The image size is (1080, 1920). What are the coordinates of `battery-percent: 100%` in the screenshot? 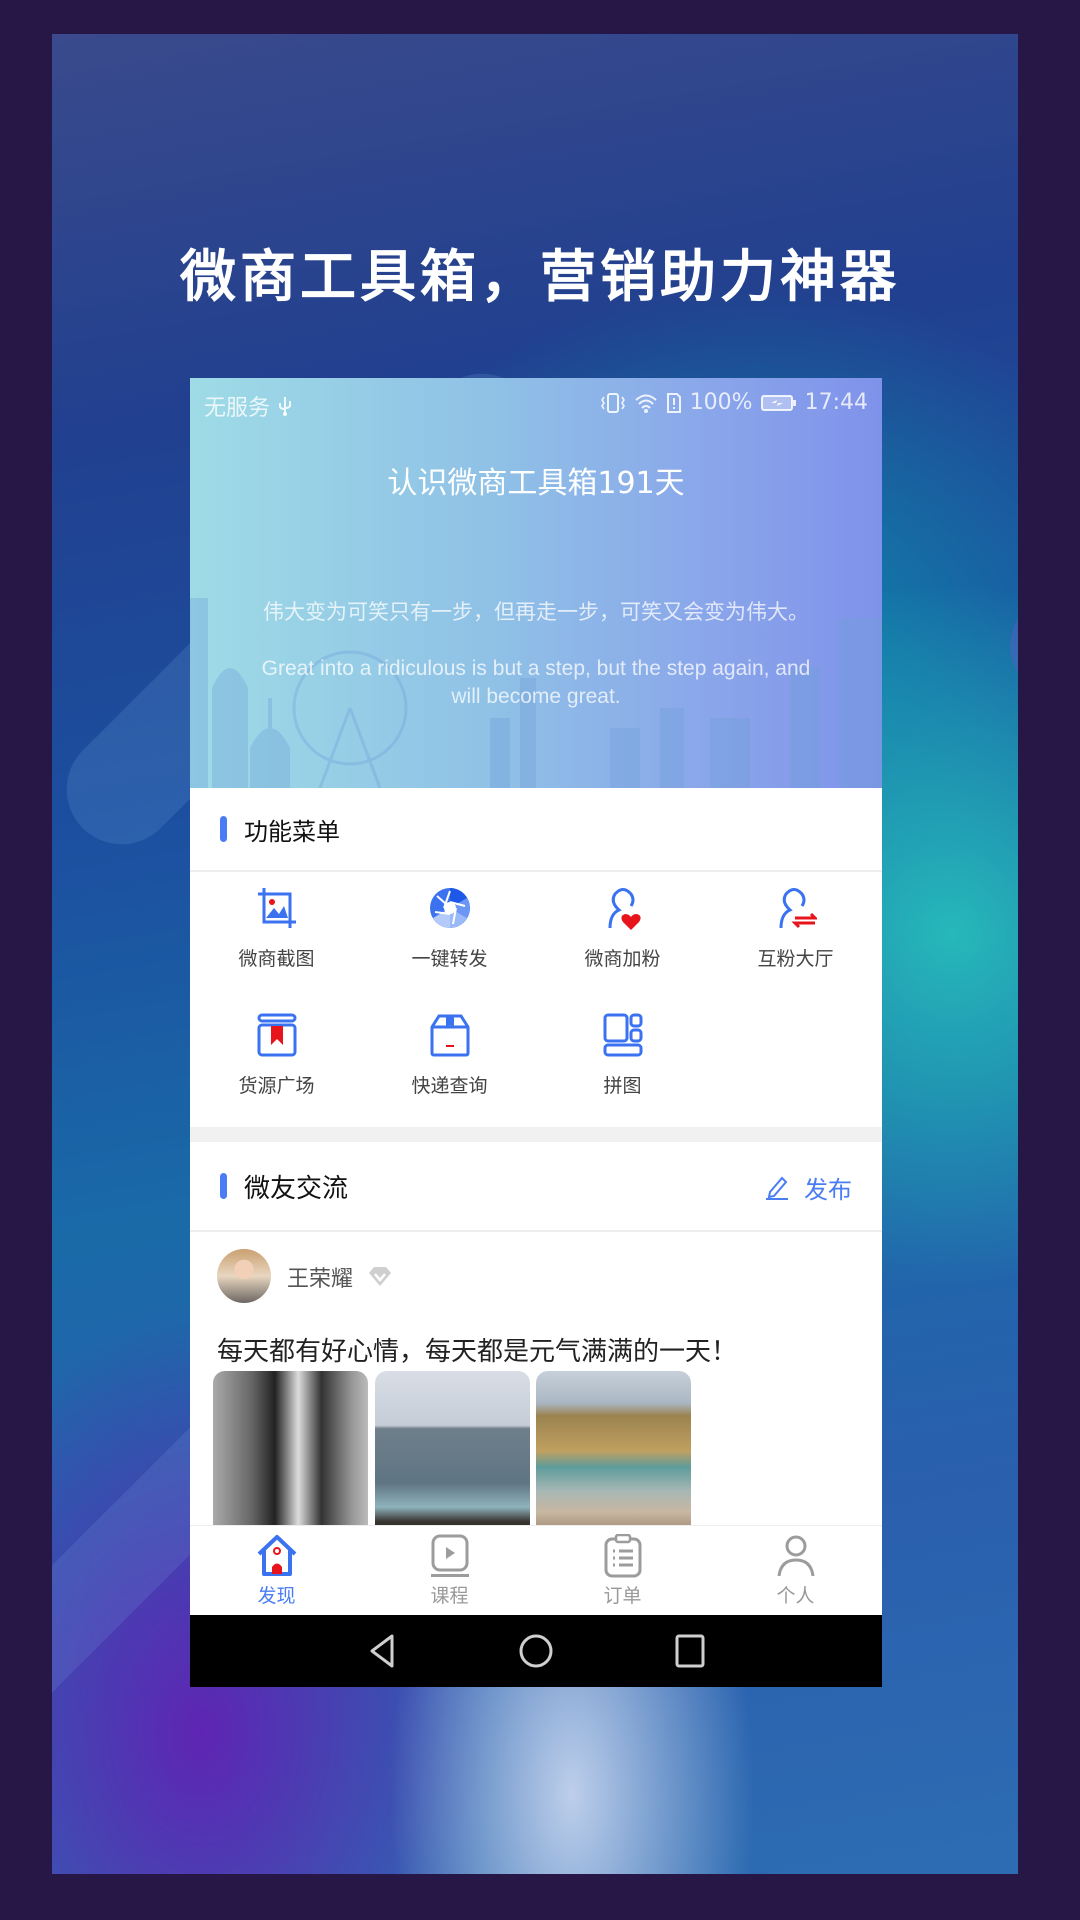 It's located at (721, 402).